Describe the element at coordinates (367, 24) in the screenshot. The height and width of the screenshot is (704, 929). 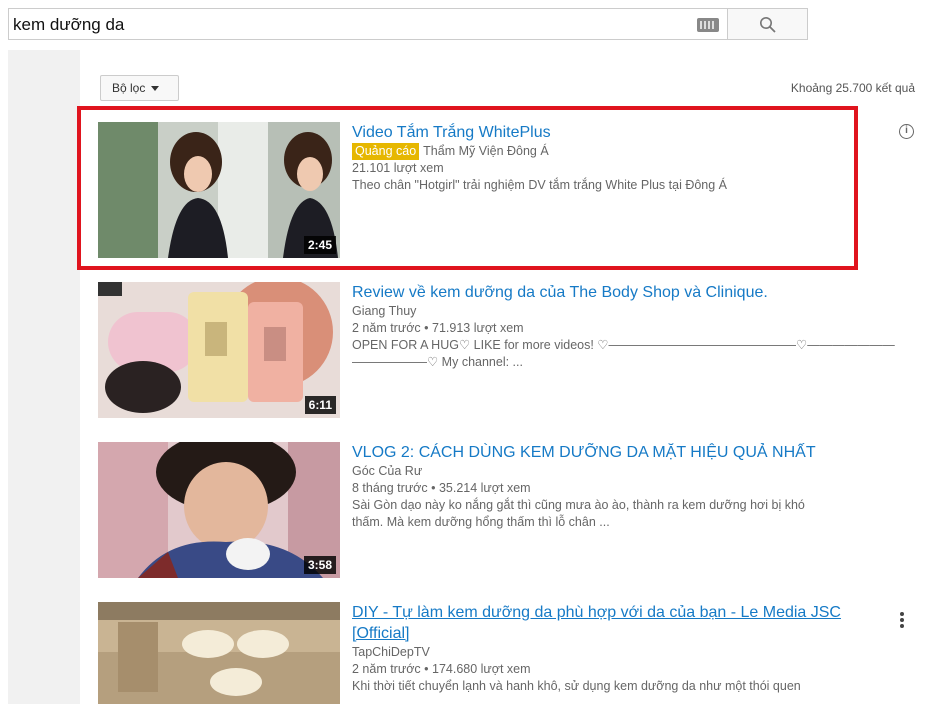
I see `search-input: kem dưỡng da` at that location.